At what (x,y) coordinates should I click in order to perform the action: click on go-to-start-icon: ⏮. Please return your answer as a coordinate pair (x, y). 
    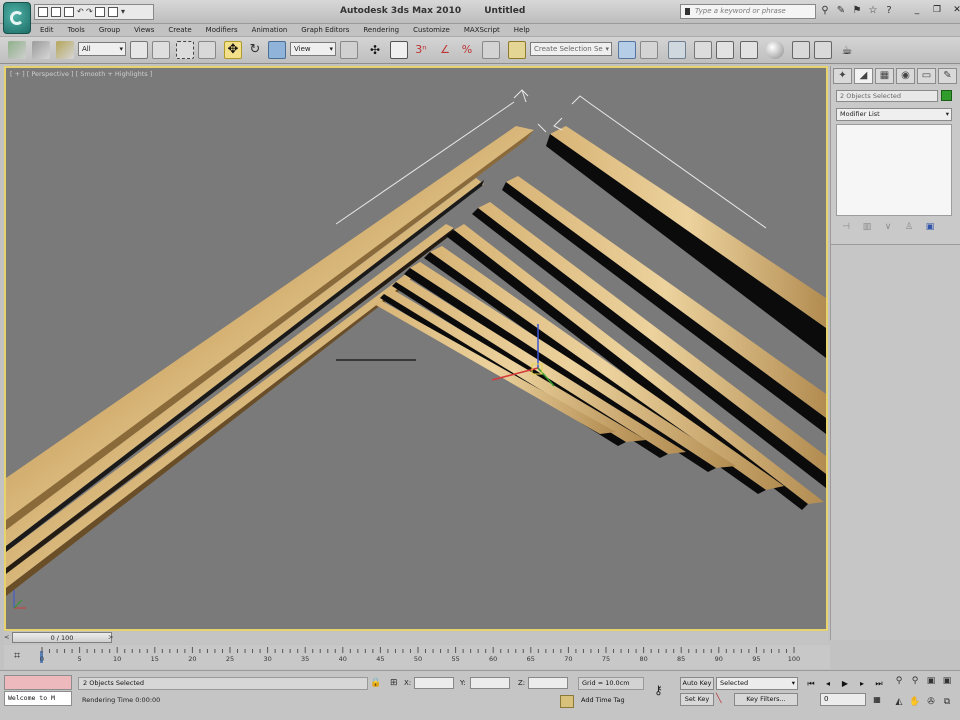
    Looking at the image, I should click on (811, 683).